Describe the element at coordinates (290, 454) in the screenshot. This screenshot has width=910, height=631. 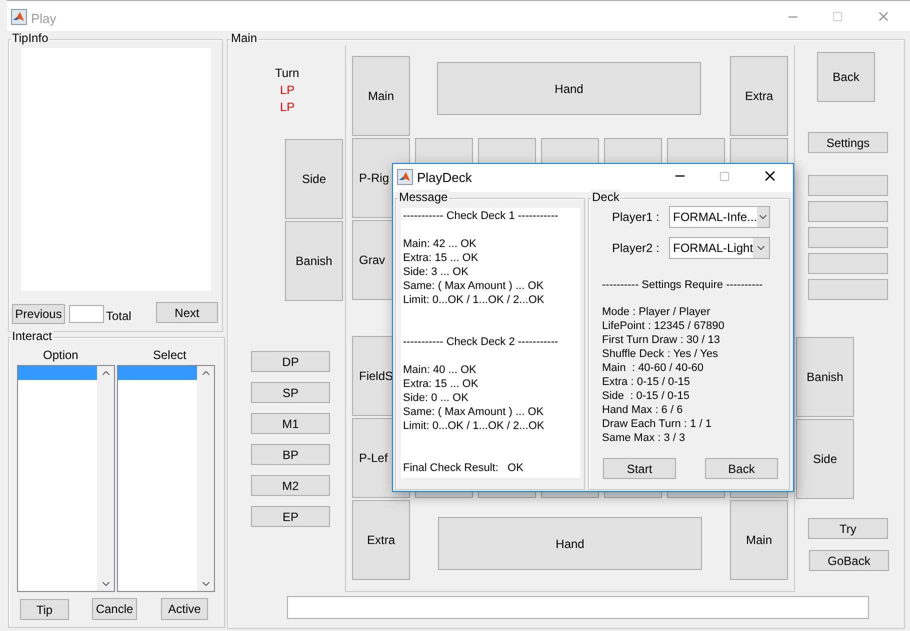
I see `phase-button: BP` at that location.